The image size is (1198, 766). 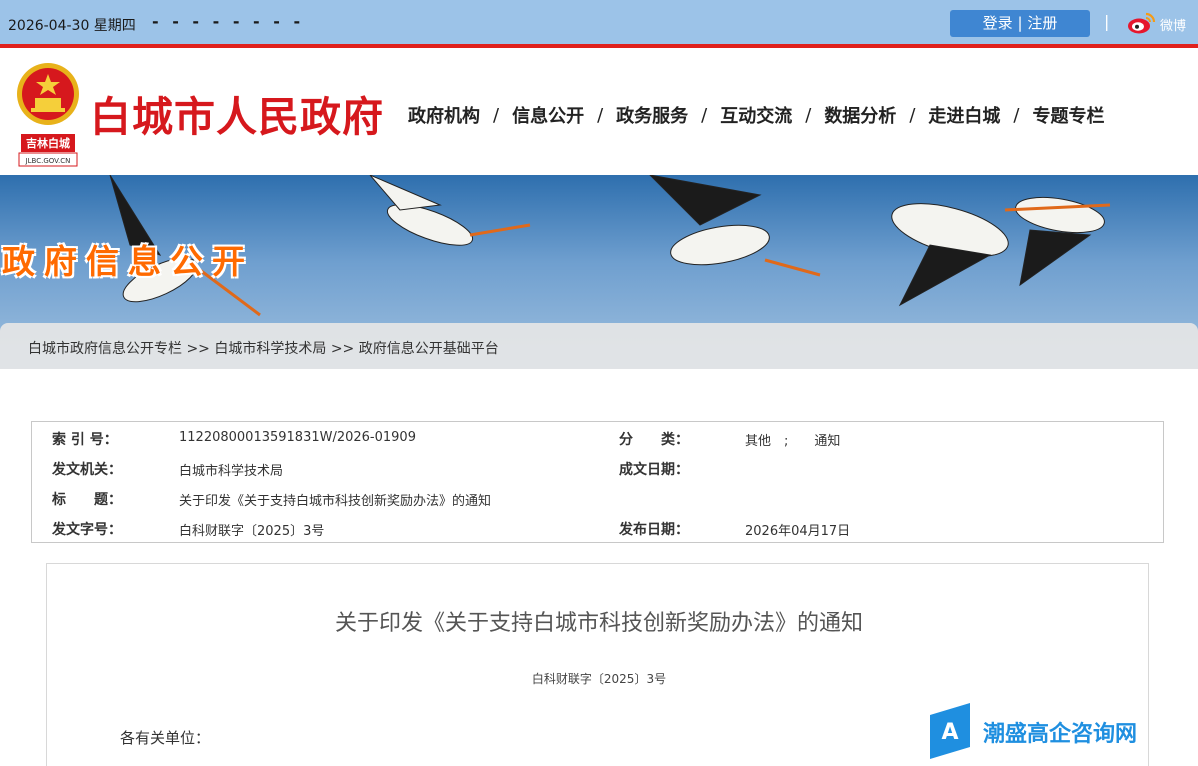 I want to click on doc-number-label: 发文字号：, so click(x=87, y=530).